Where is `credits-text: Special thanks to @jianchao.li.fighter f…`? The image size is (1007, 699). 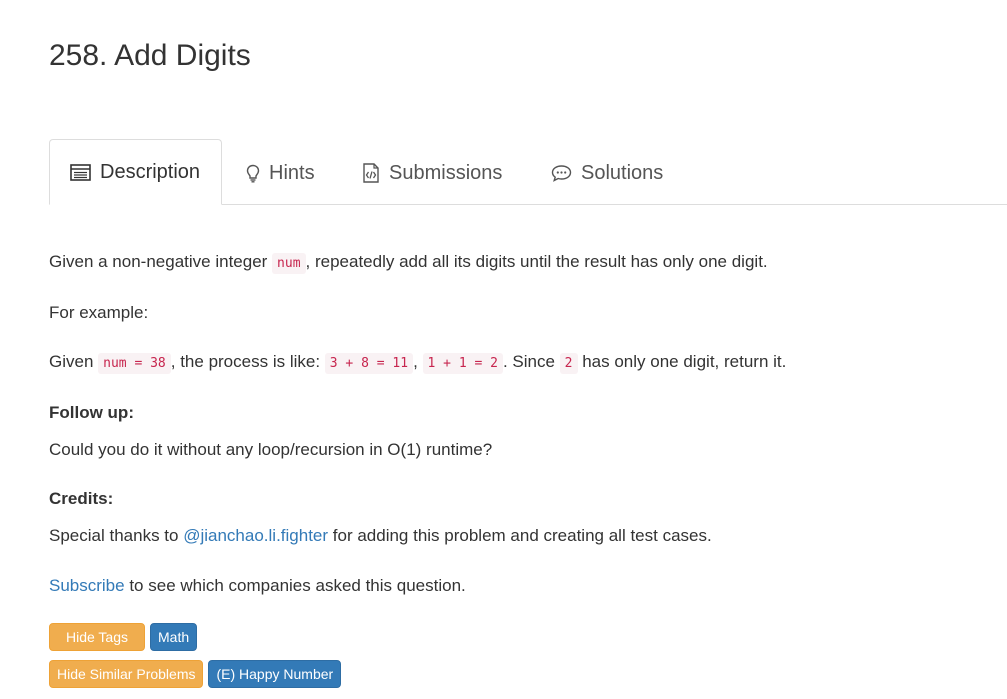
credits-text: Special thanks to @jianchao.li.fighter f… is located at coordinates (380, 536).